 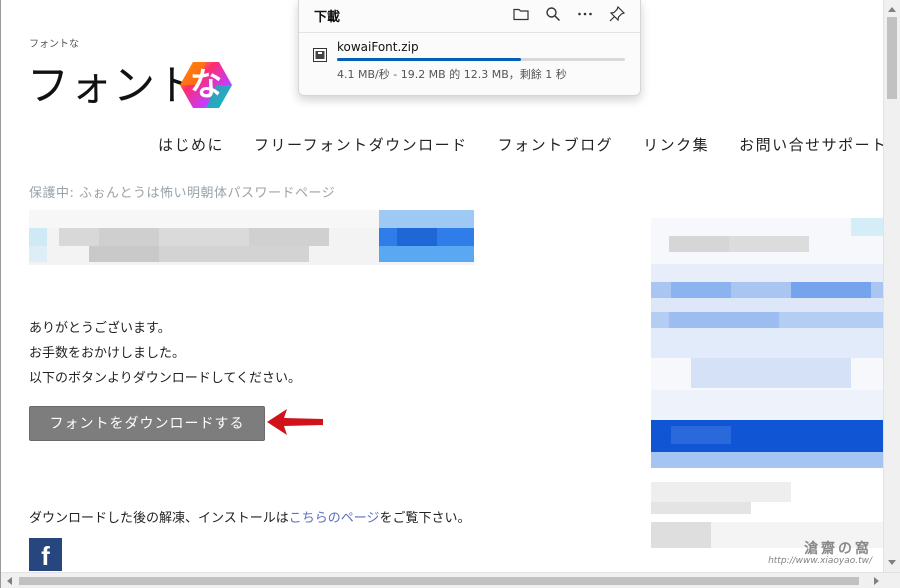 I want to click on logo-mark: な, so click(x=206, y=85).